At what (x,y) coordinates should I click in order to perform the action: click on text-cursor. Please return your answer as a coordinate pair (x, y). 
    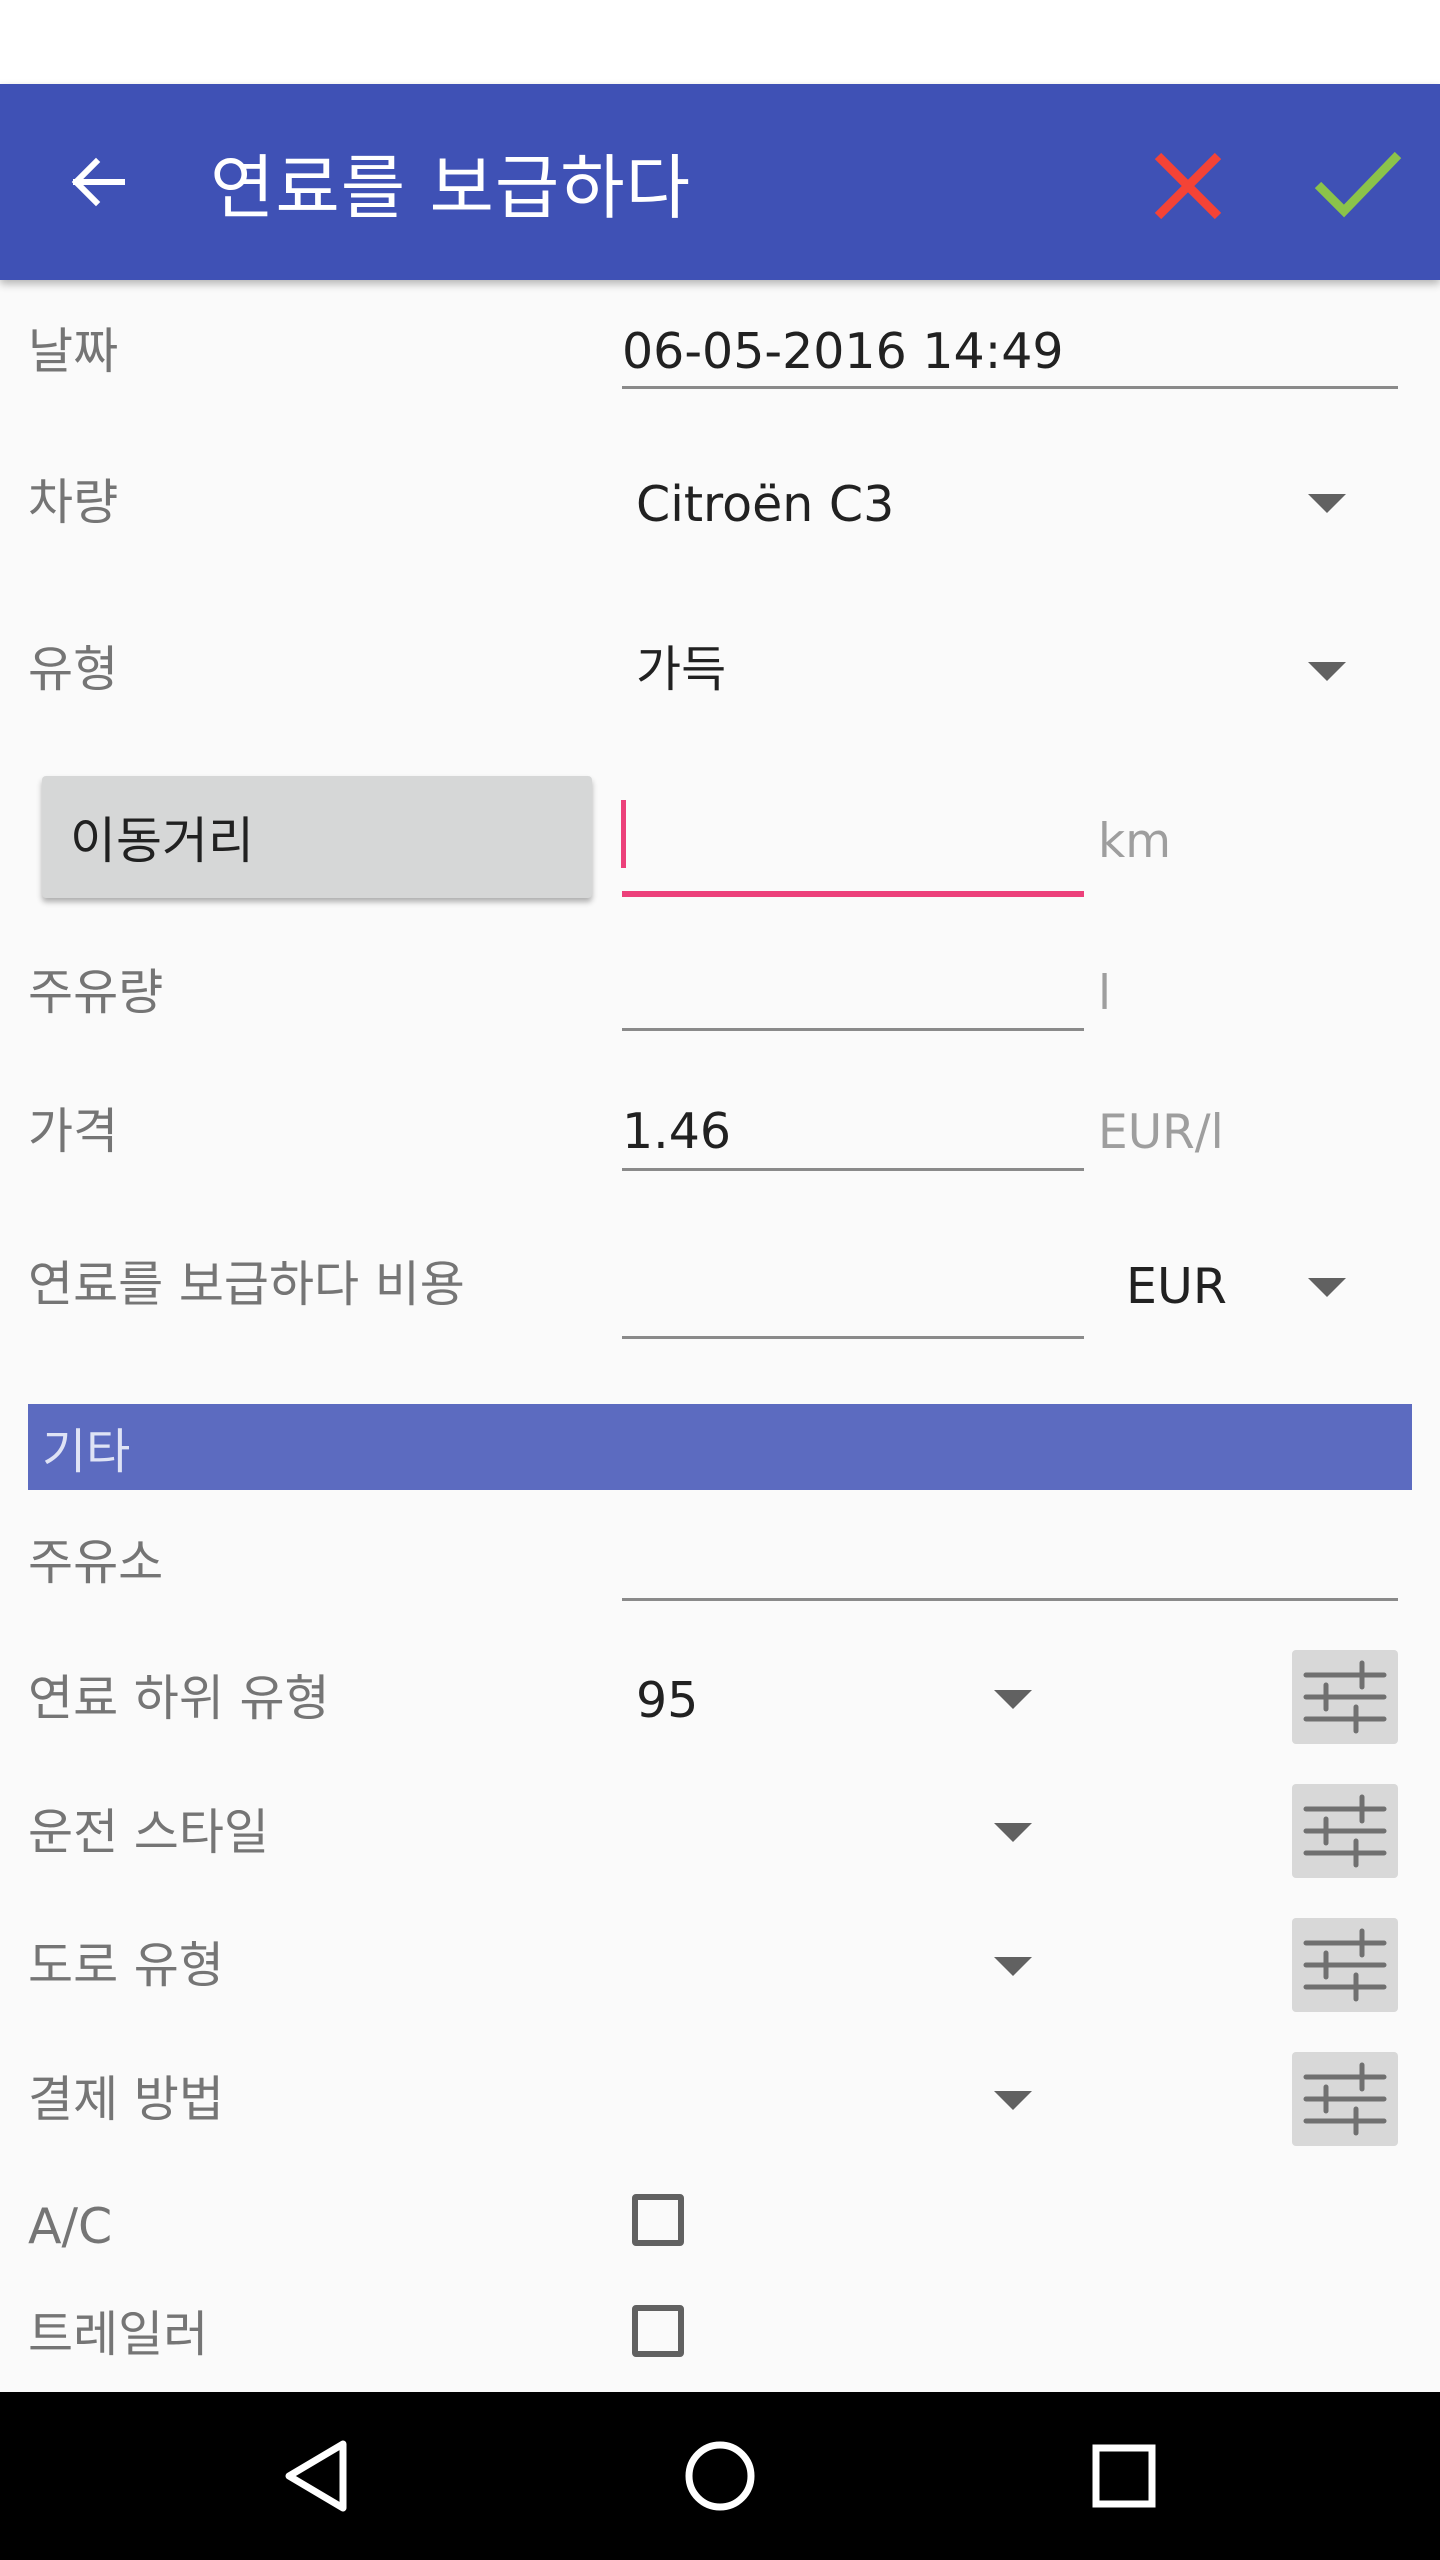
    Looking at the image, I should click on (623, 834).